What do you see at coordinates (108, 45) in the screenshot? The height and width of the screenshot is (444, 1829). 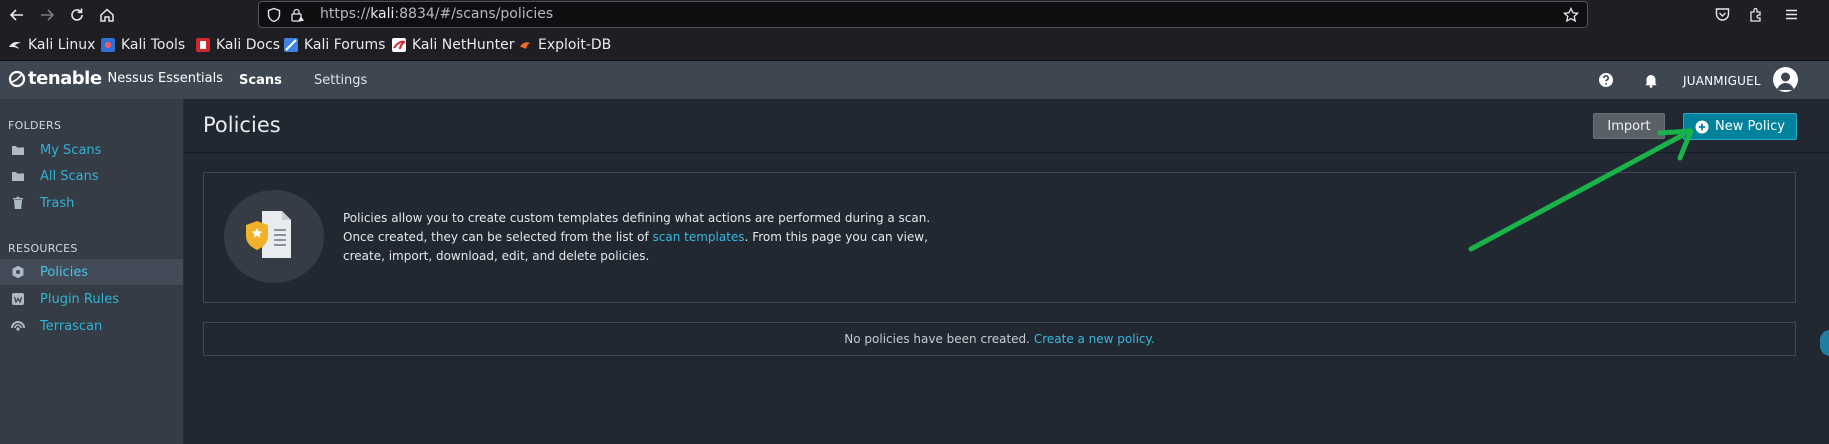 I see `kali-tools-icon` at bounding box center [108, 45].